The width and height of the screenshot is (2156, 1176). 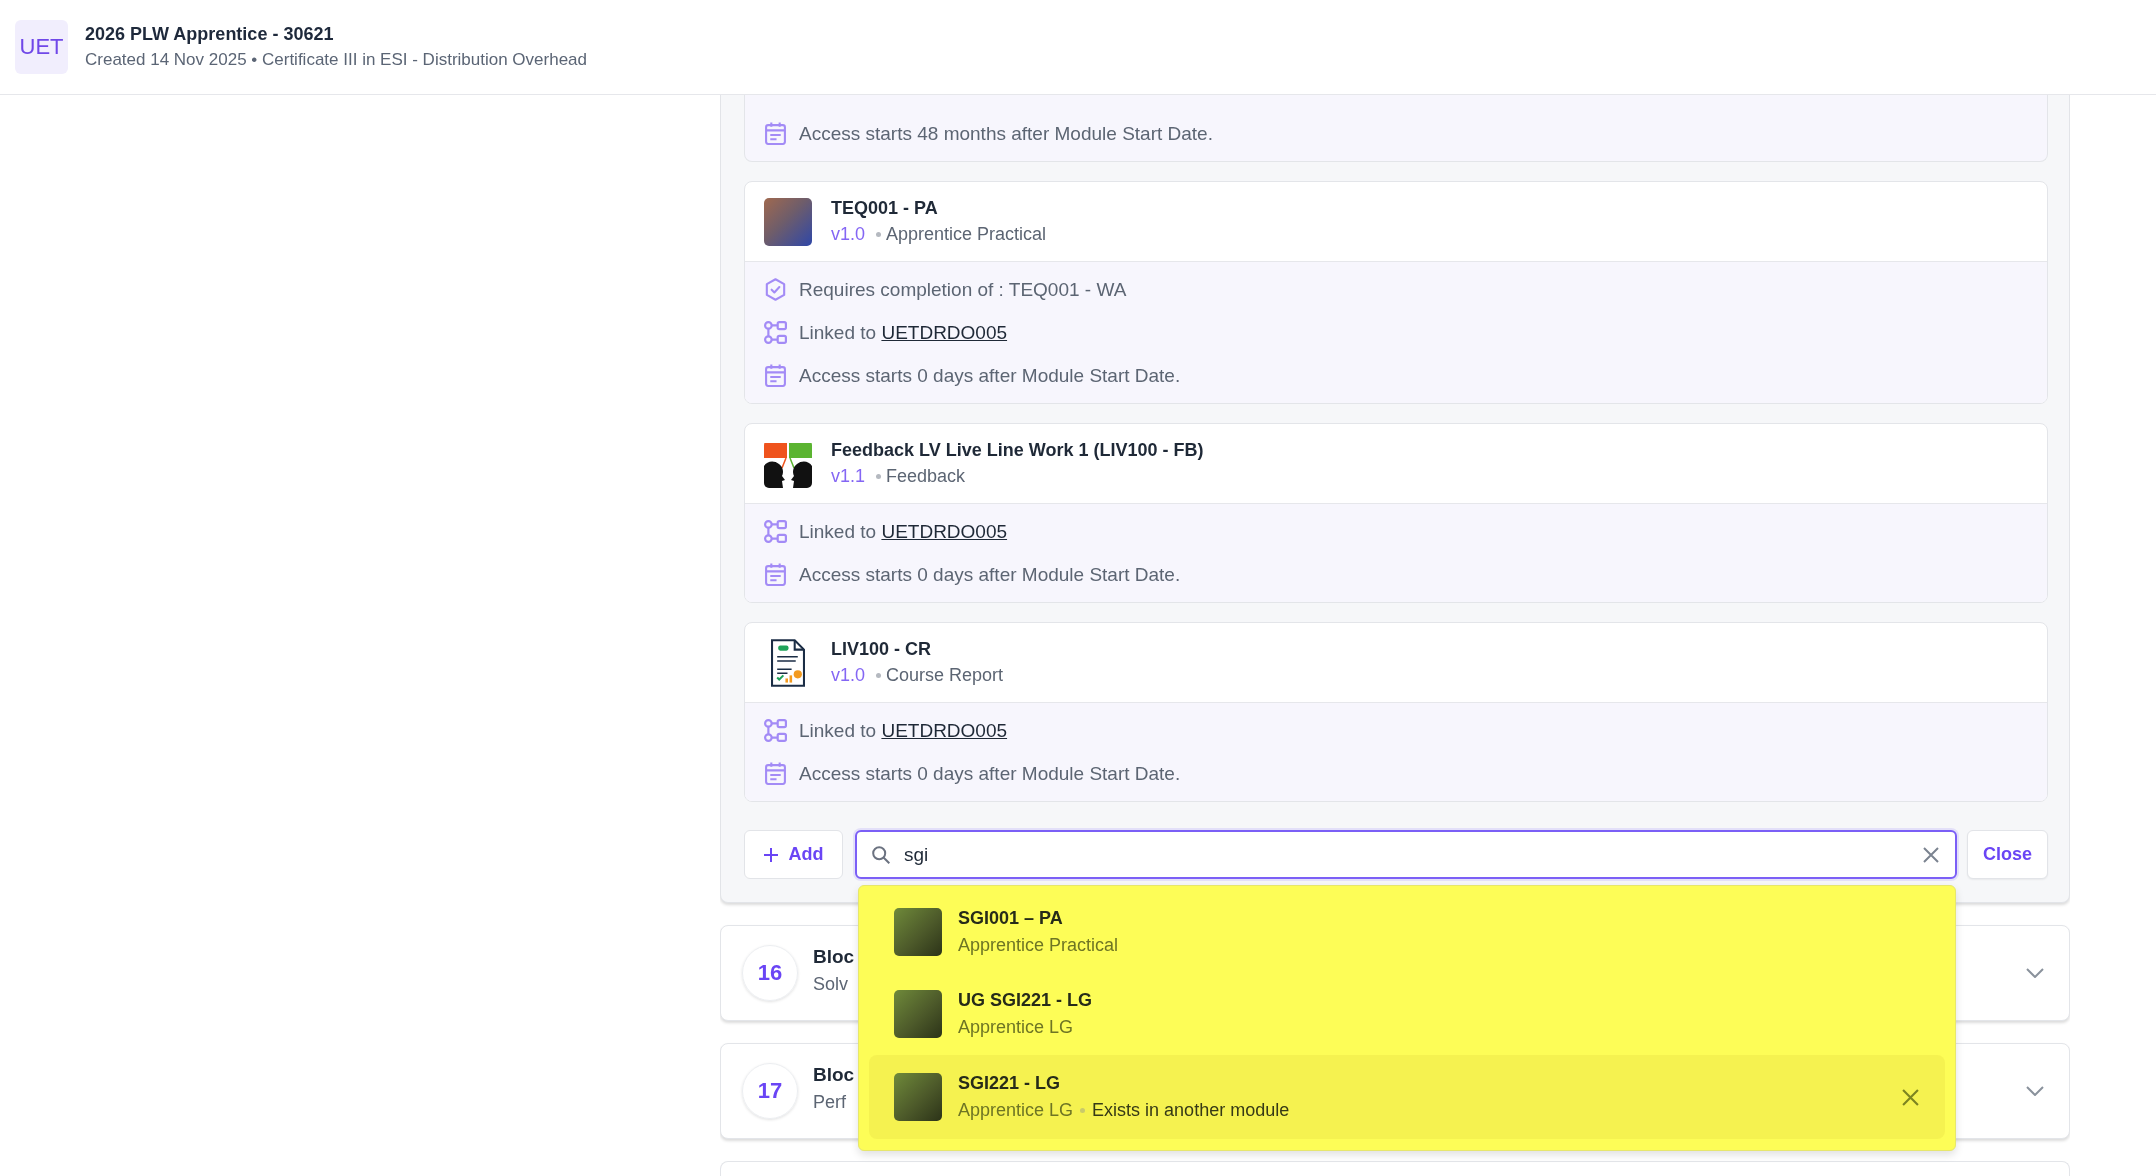 What do you see at coordinates (1011, 918) in the screenshot?
I see `result-title: SGI001 – PA` at bounding box center [1011, 918].